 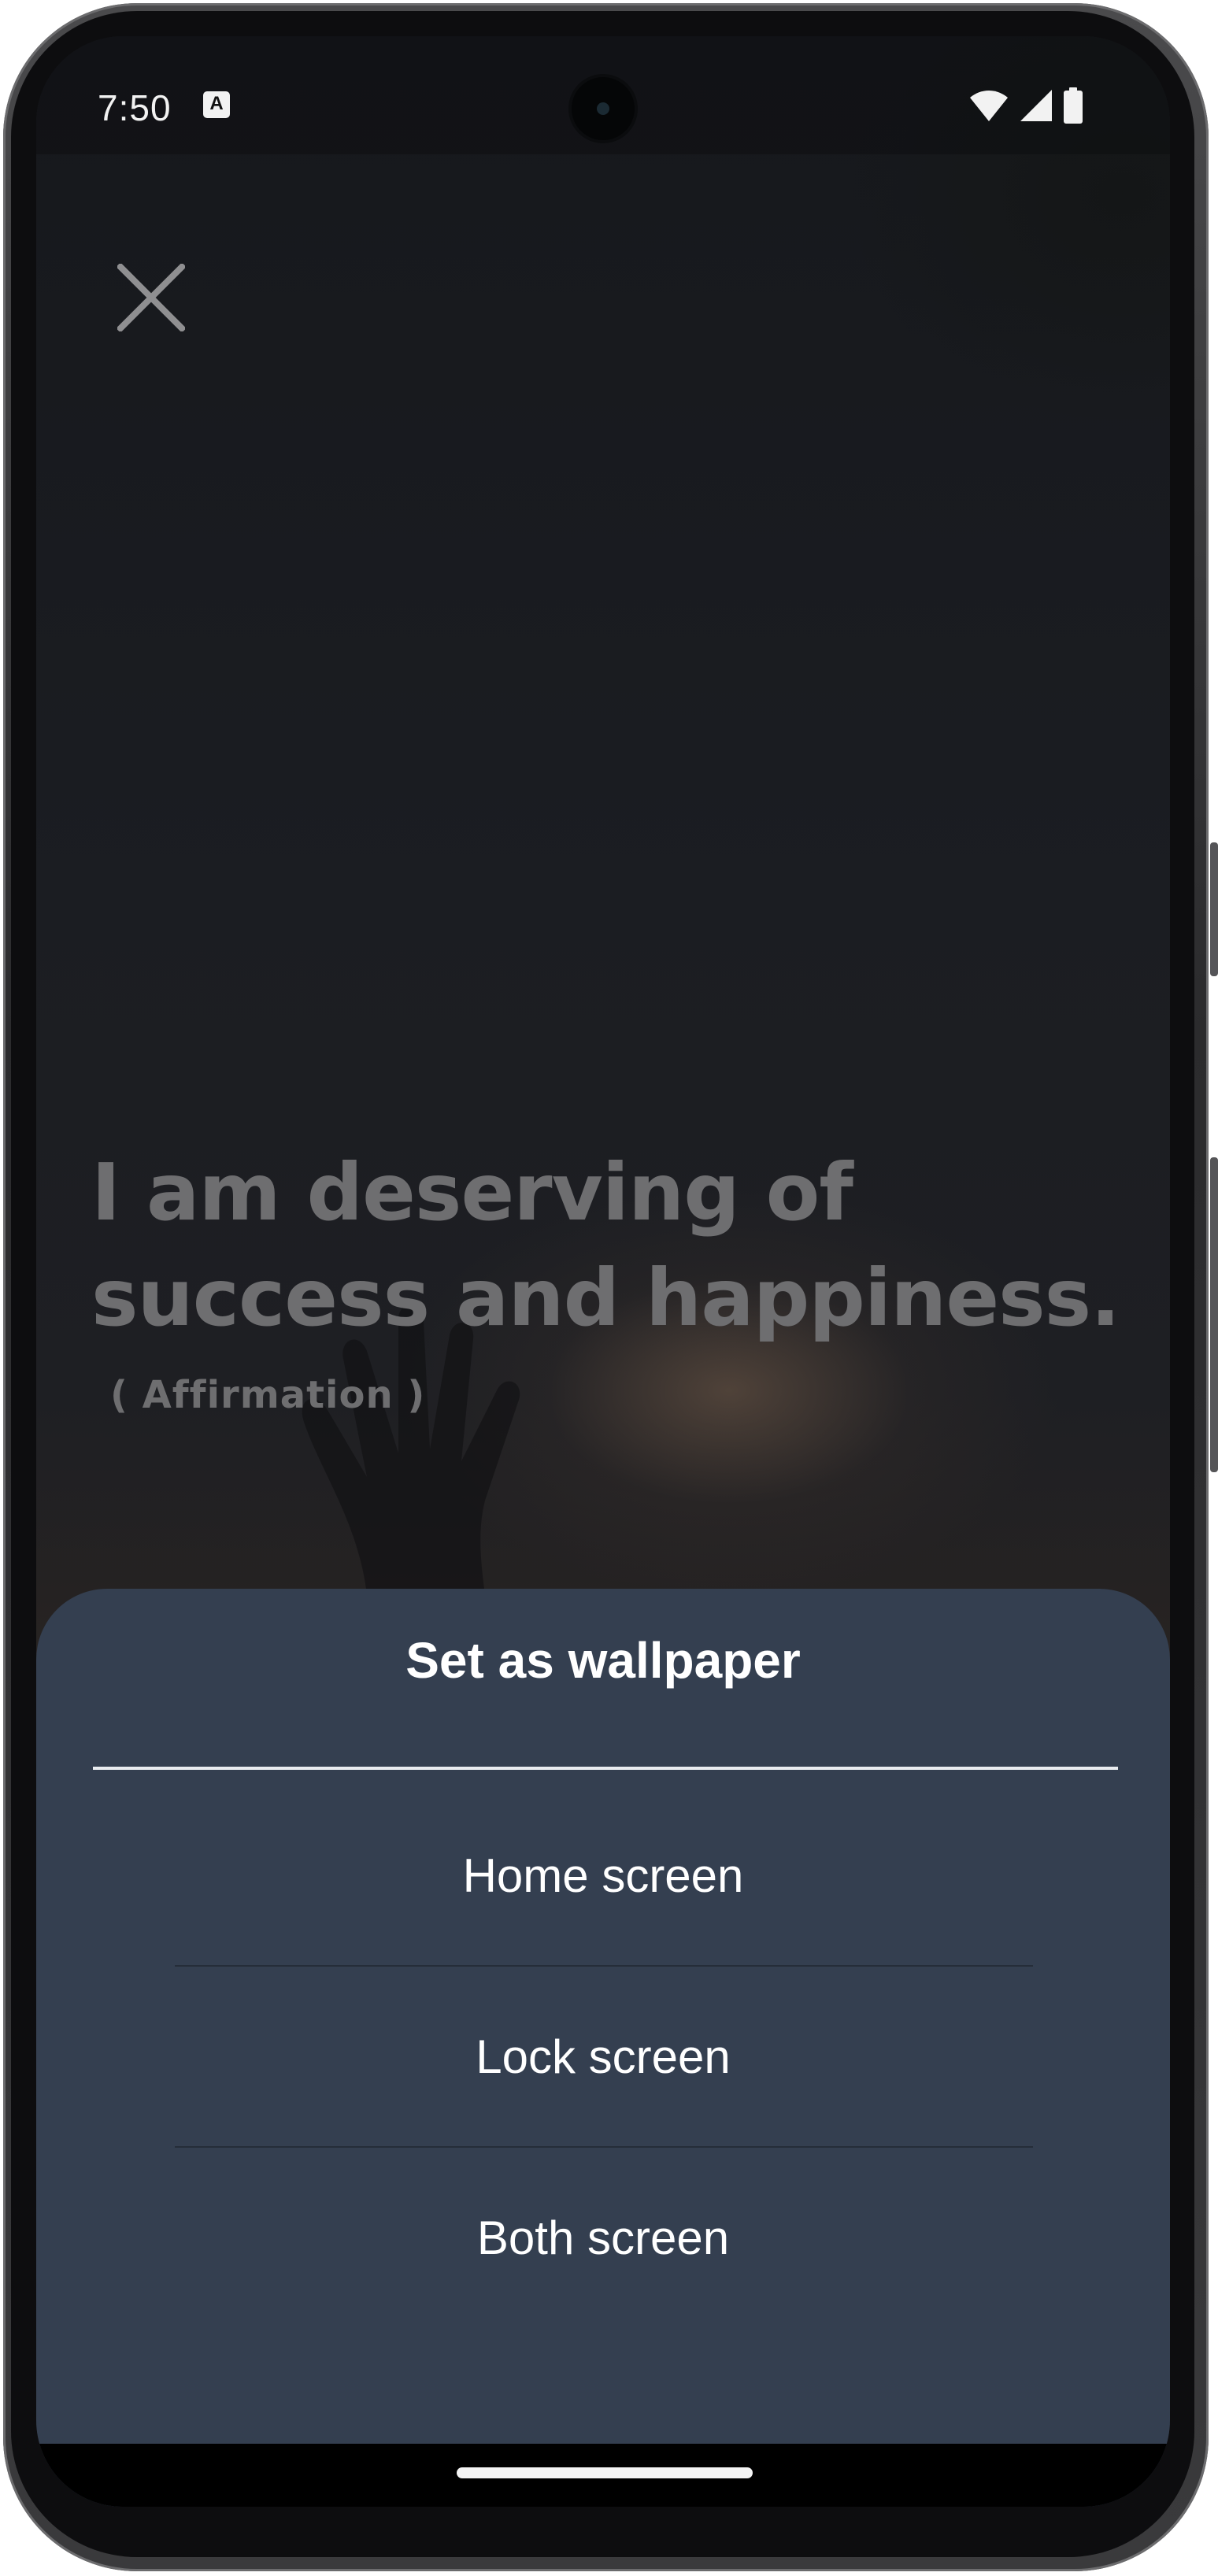 What do you see at coordinates (135, 107) in the screenshot?
I see `status-time: 7:50` at bounding box center [135, 107].